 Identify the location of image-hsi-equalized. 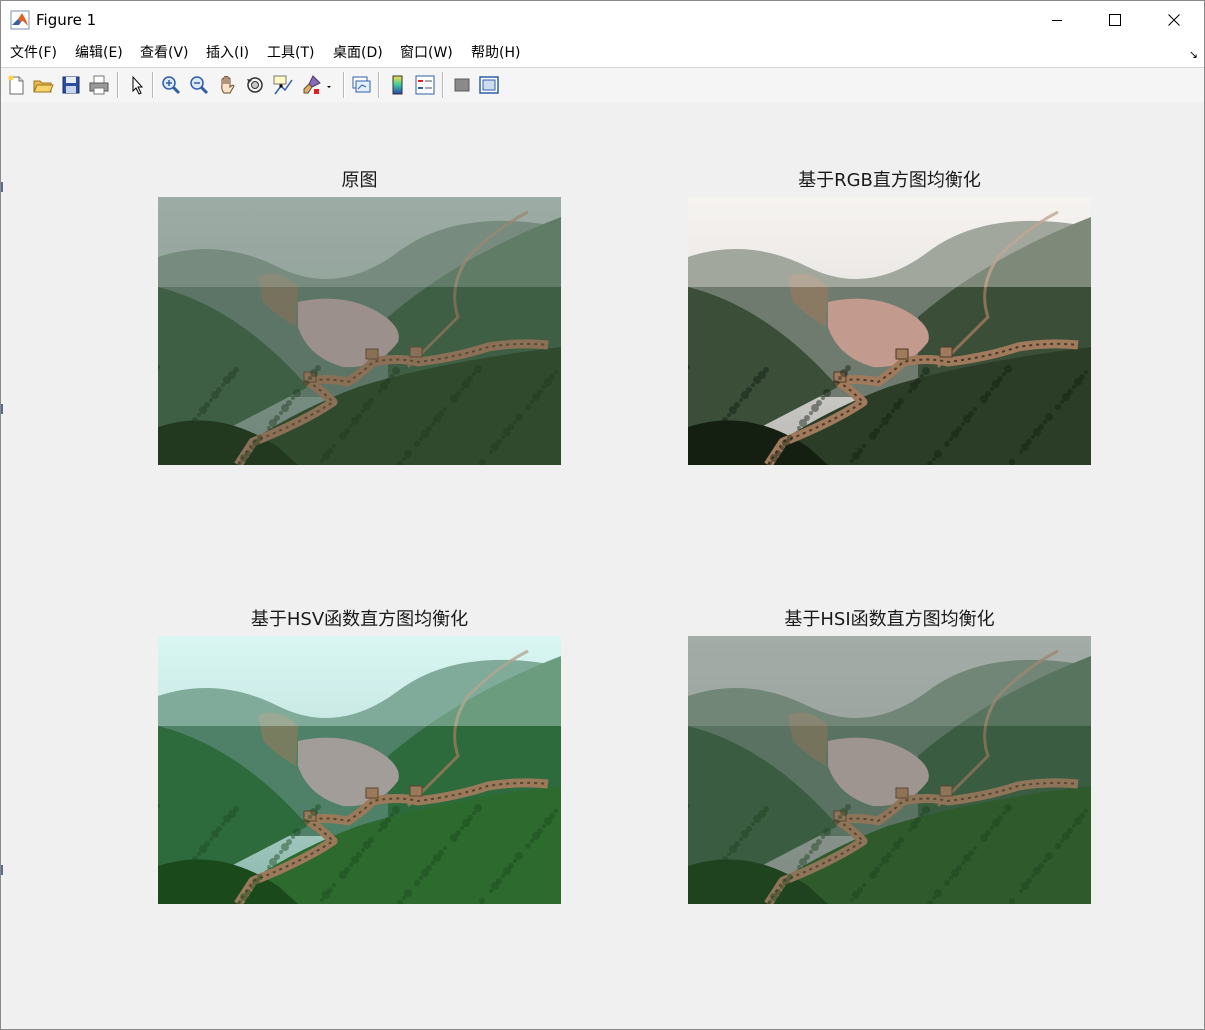
(889, 770).